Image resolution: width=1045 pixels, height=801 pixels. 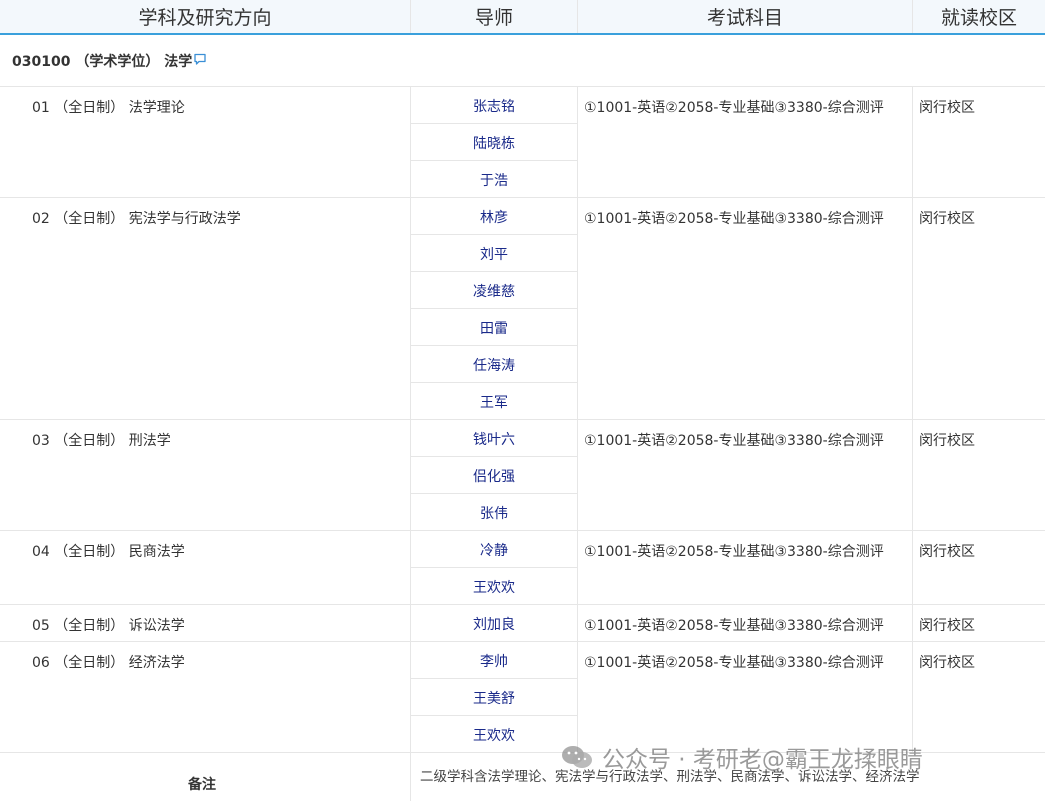 What do you see at coordinates (494, 623) in the screenshot?
I see `tutor-link: 刘加良` at bounding box center [494, 623].